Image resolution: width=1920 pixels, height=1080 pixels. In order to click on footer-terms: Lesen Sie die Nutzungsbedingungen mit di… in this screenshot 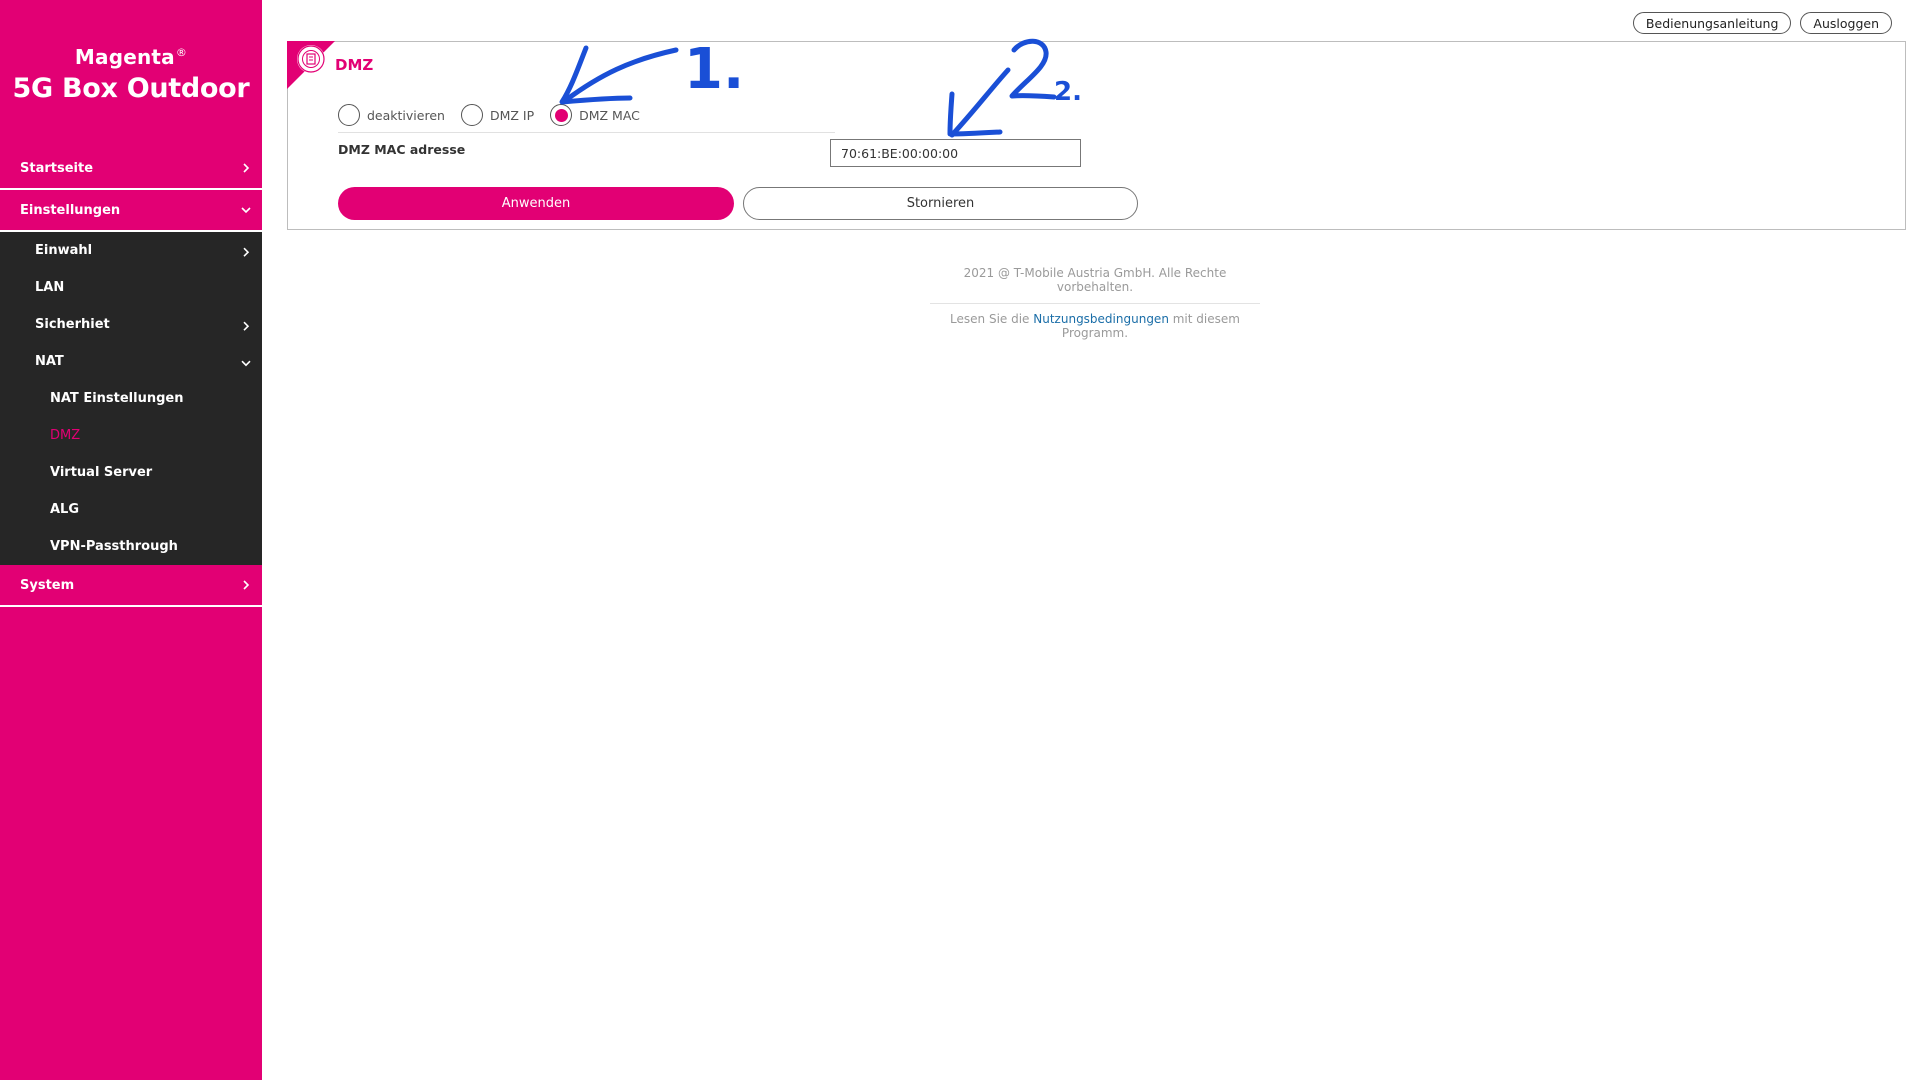, I will do `click(1095, 326)`.